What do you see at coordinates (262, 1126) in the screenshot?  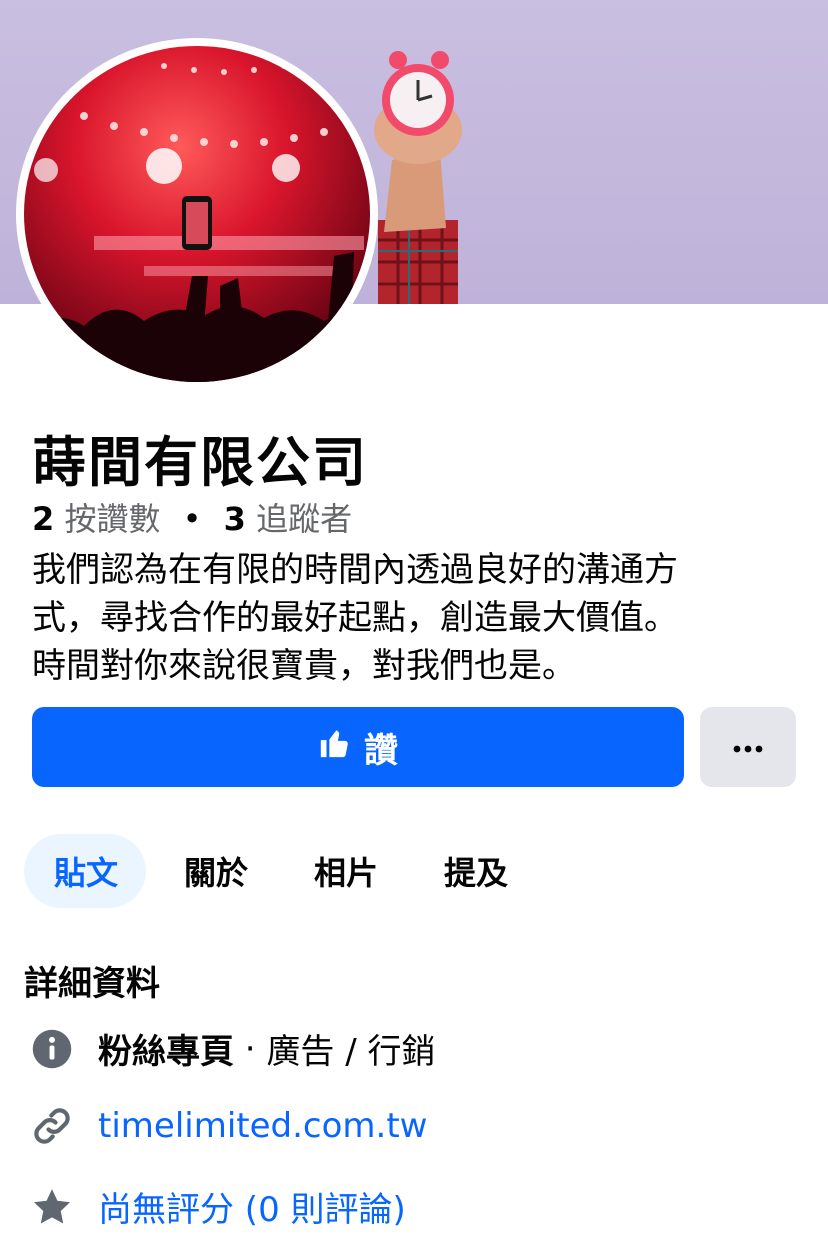 I see `website-link: timelimited.com.tw` at bounding box center [262, 1126].